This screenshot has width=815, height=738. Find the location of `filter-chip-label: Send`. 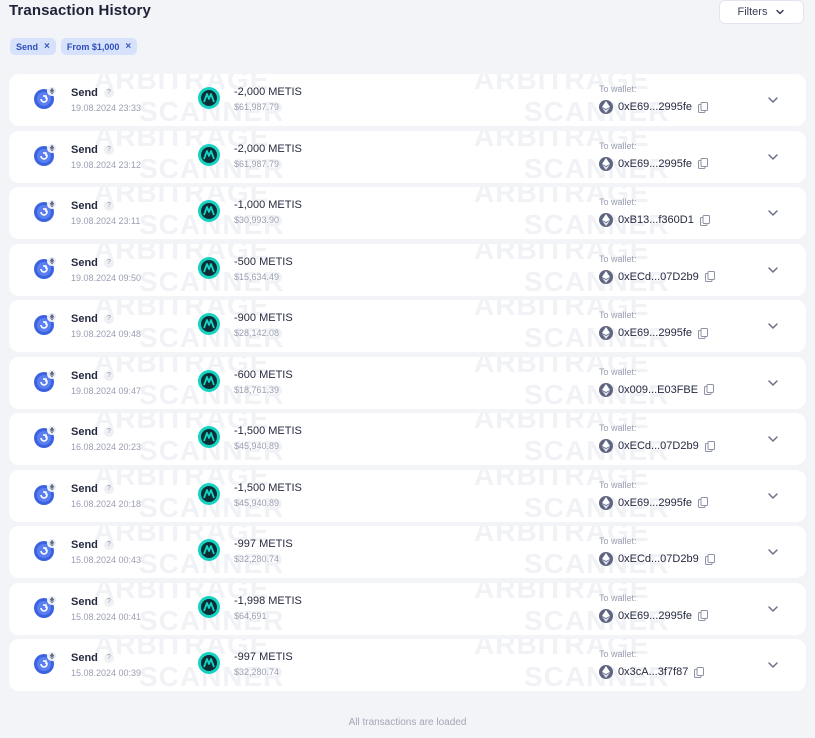

filter-chip-label: Send is located at coordinates (27, 46).